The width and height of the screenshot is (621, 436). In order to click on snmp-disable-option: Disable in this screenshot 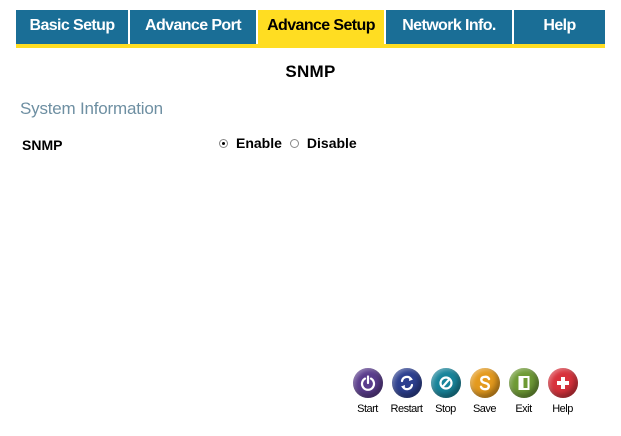, I will do `click(323, 143)`.